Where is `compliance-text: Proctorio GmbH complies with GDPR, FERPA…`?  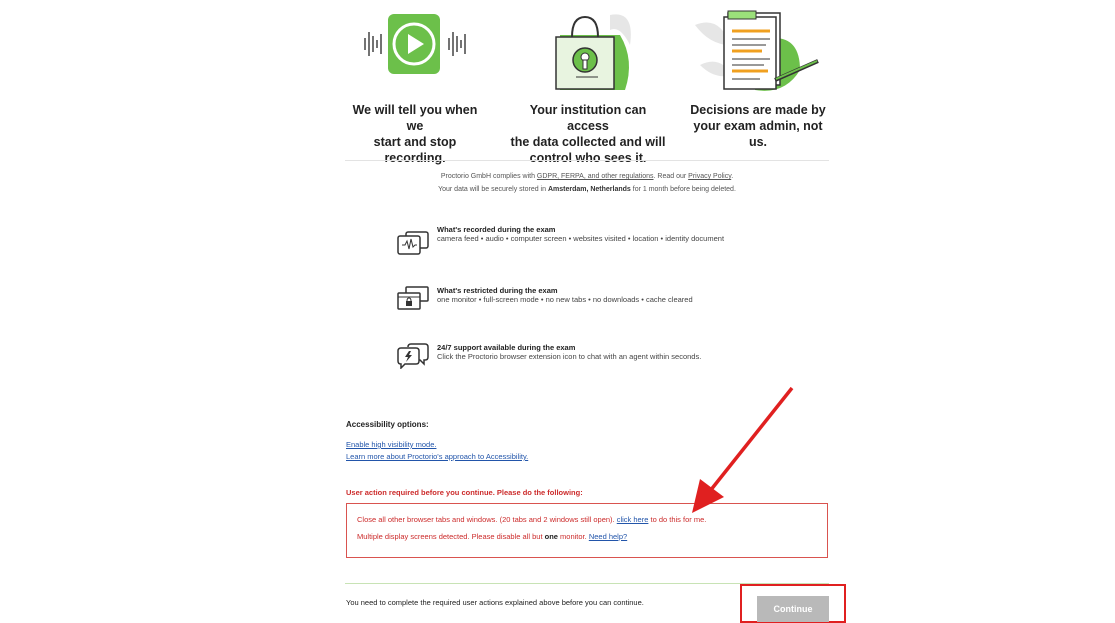
compliance-text: Proctorio GmbH complies with GDPR, FERPA… is located at coordinates (587, 183).